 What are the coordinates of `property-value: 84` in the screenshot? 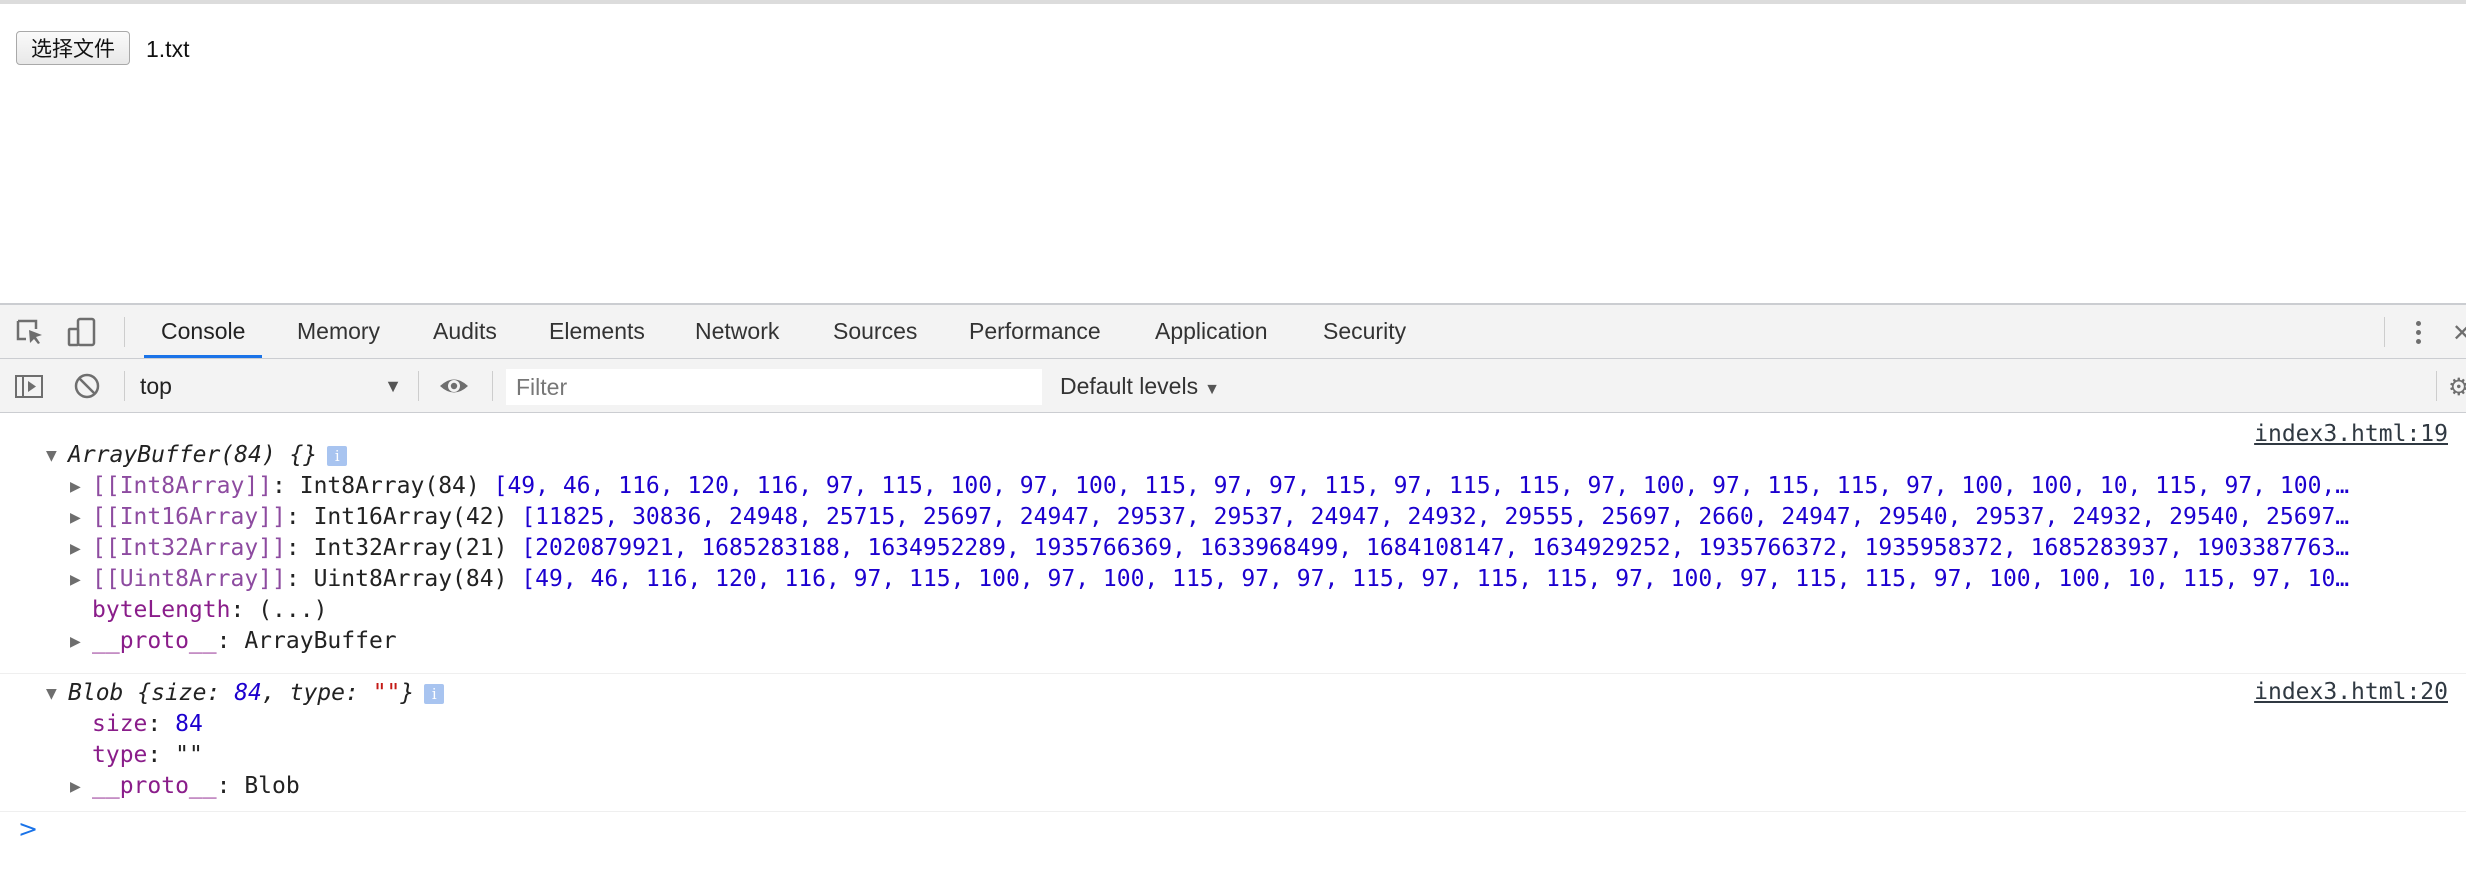 It's located at (189, 724).